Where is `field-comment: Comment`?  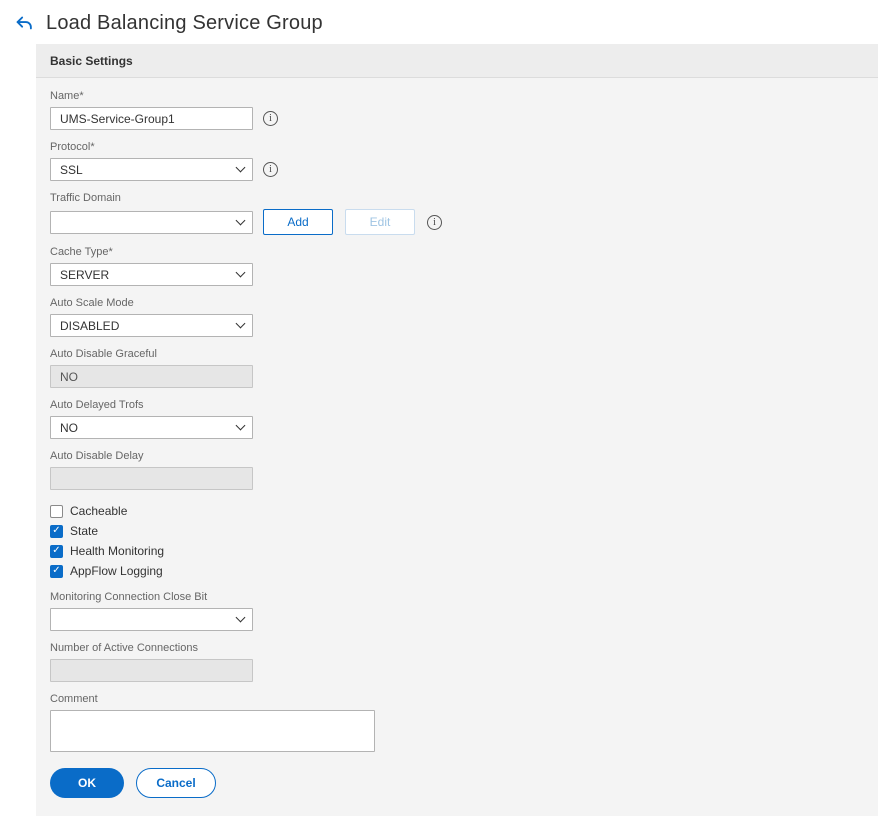 field-comment: Comment is located at coordinates (457, 725).